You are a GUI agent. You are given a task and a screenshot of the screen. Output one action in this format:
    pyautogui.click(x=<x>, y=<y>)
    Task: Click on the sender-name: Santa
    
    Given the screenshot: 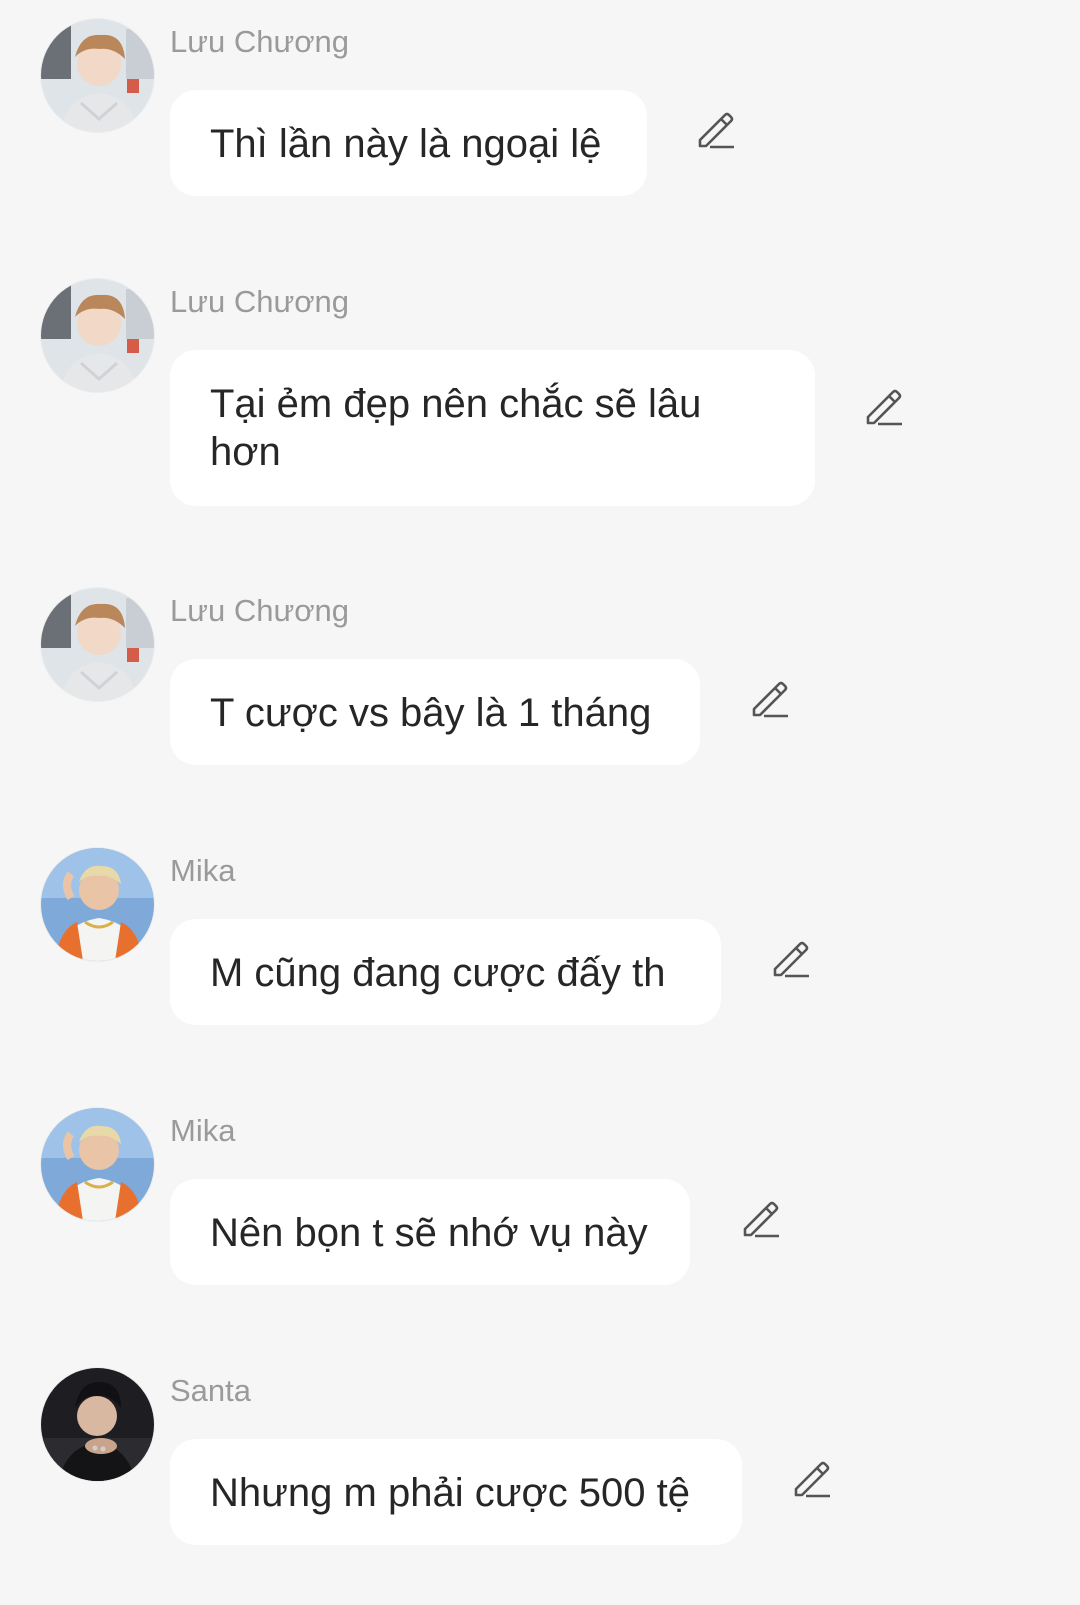 What is the action you would take?
    pyautogui.click(x=211, y=1390)
    